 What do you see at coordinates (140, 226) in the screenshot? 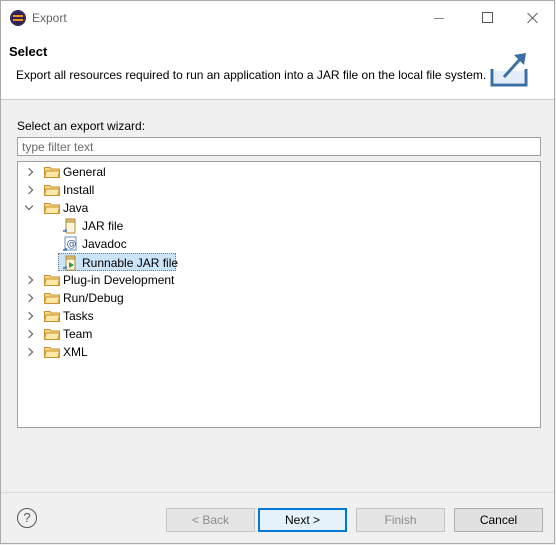
I see `tree-item-jar-file: JAR file` at bounding box center [140, 226].